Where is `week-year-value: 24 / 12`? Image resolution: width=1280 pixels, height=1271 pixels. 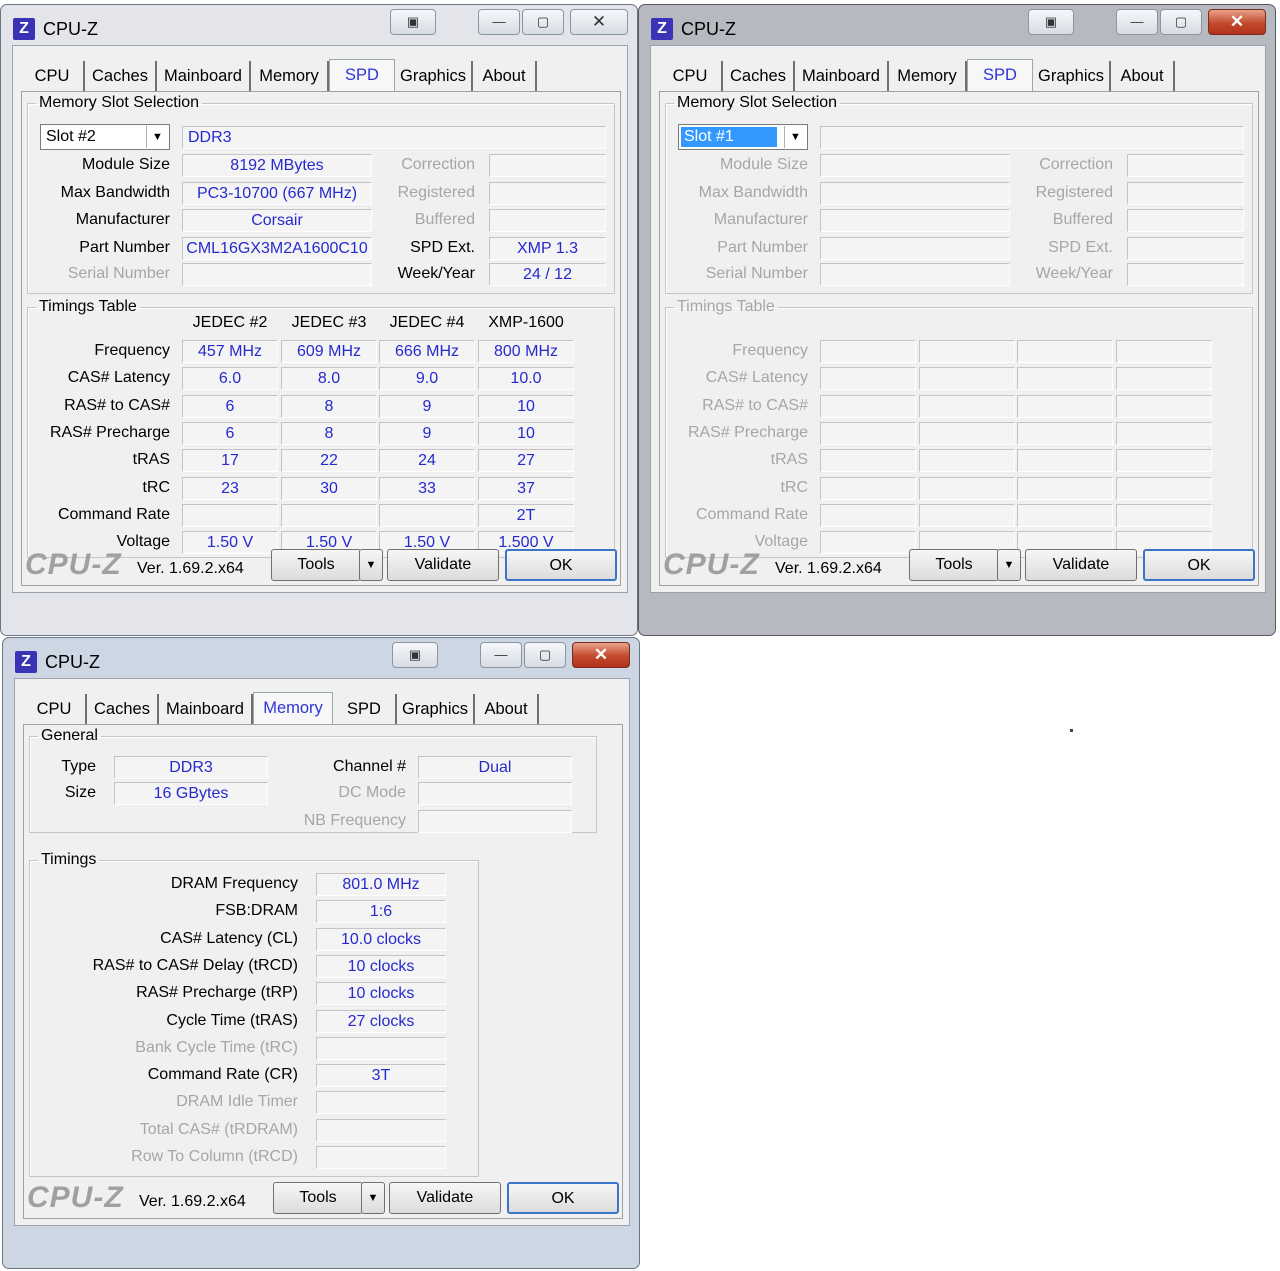 week-year-value: 24 / 12 is located at coordinates (547, 274).